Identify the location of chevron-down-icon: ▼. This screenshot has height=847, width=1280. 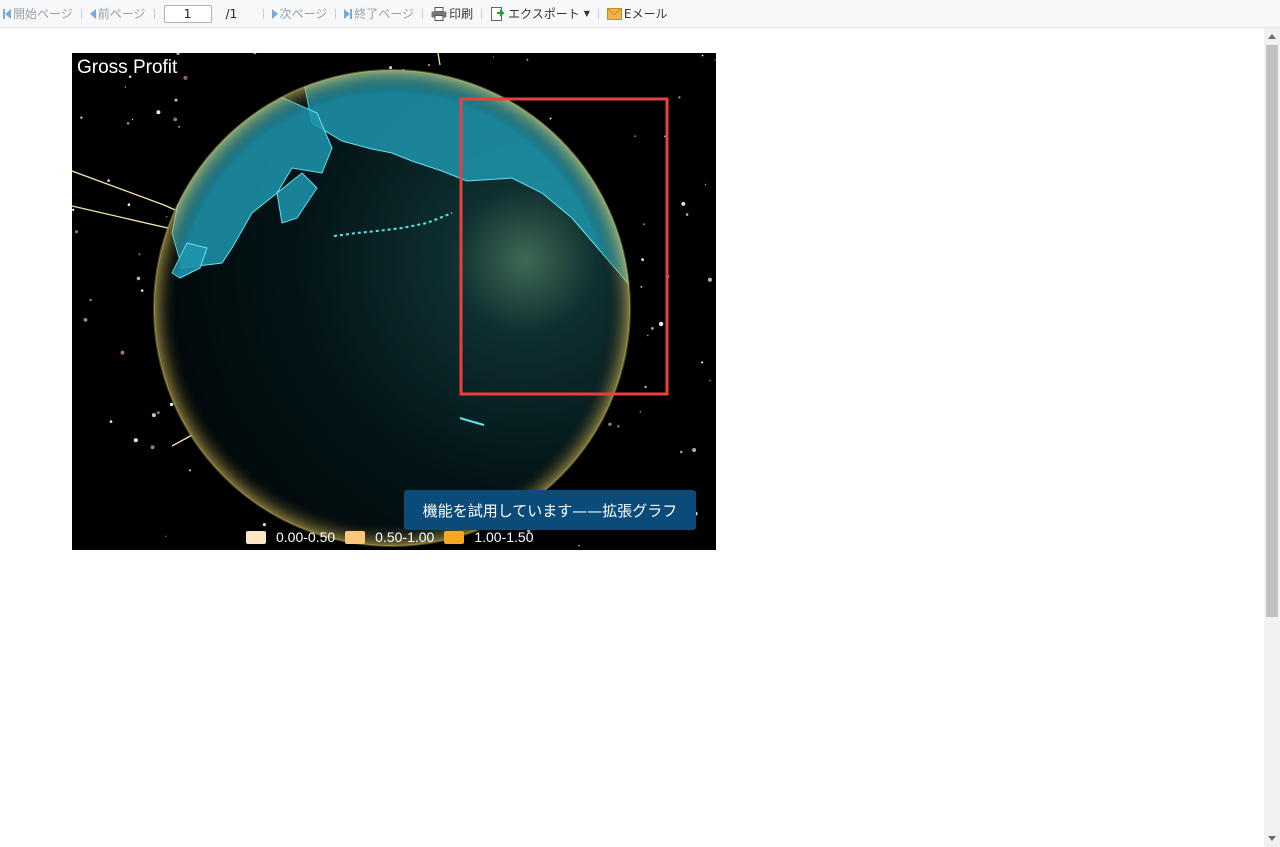
(586, 13).